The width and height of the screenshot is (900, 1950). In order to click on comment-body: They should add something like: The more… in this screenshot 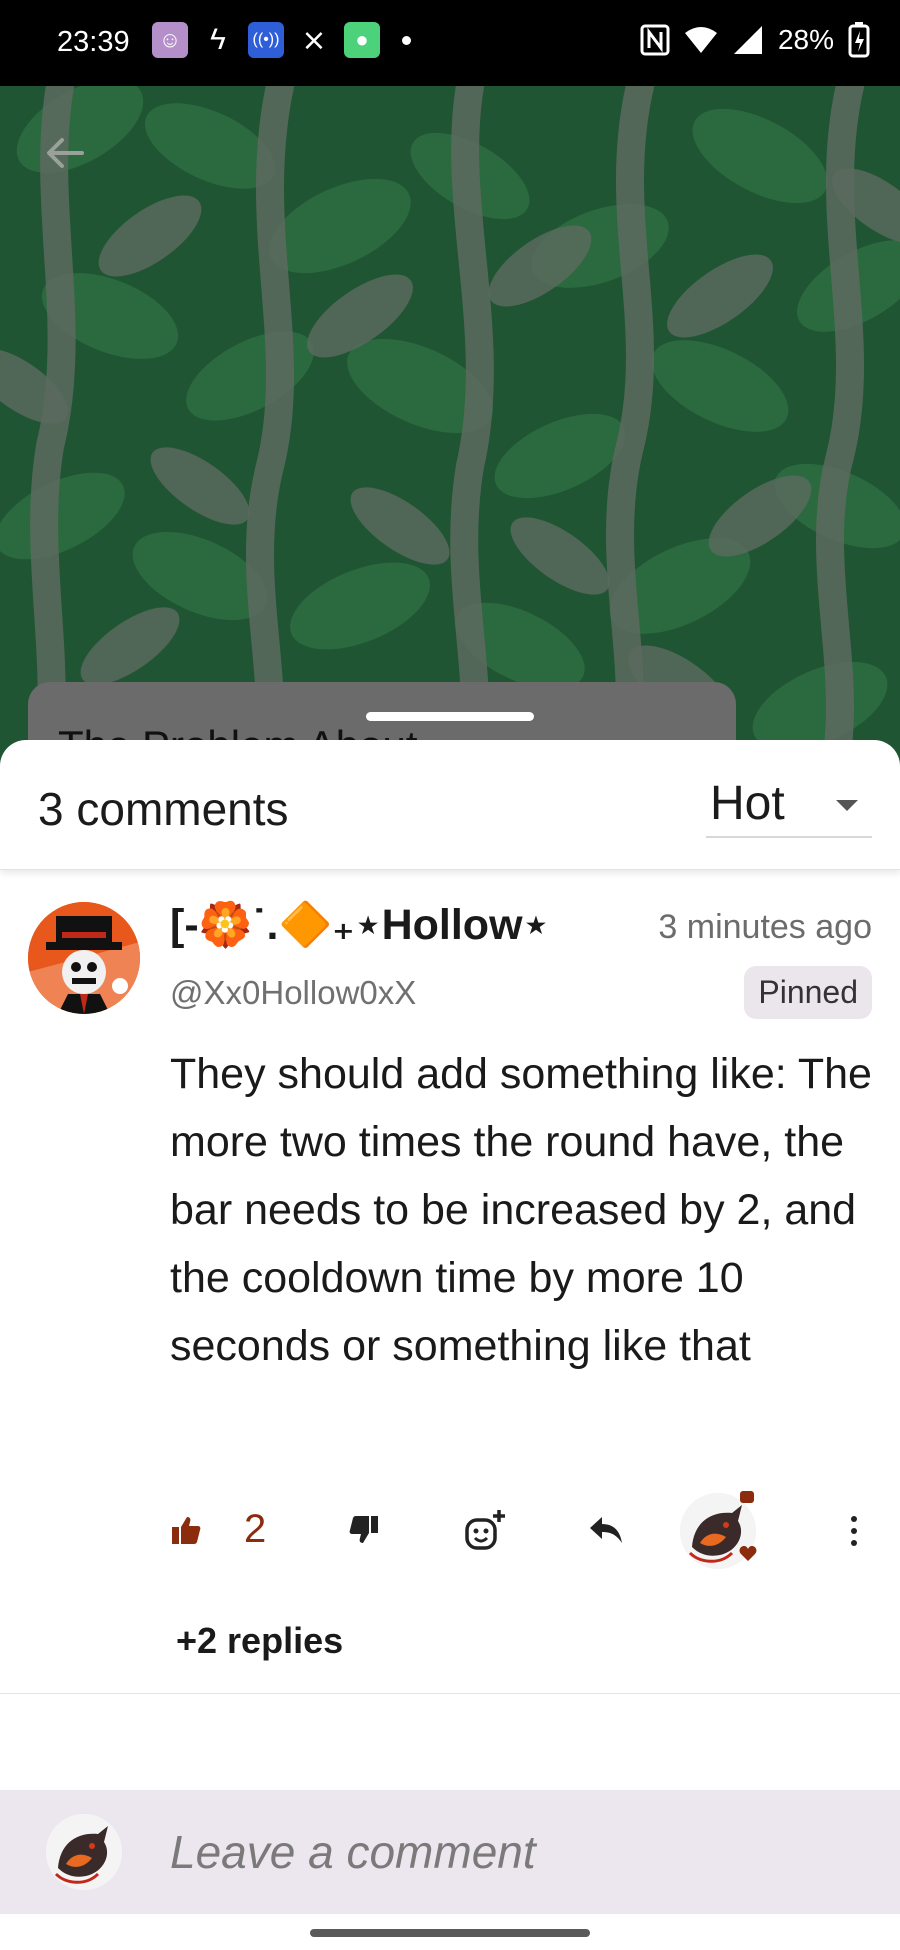, I will do `click(521, 1210)`.